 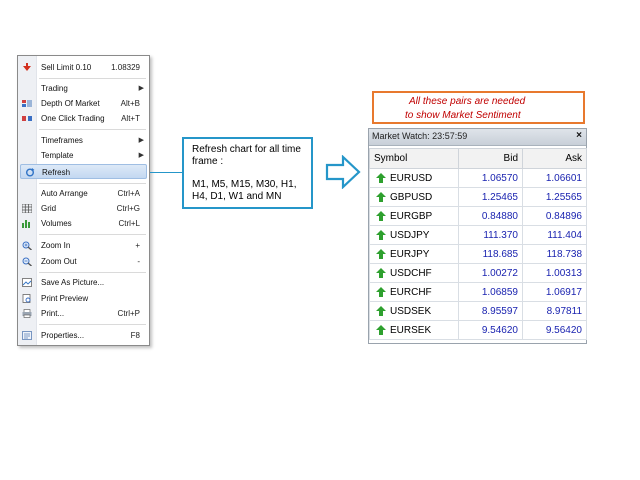 I want to click on symbol-name: GBPUSD, so click(x=411, y=197).